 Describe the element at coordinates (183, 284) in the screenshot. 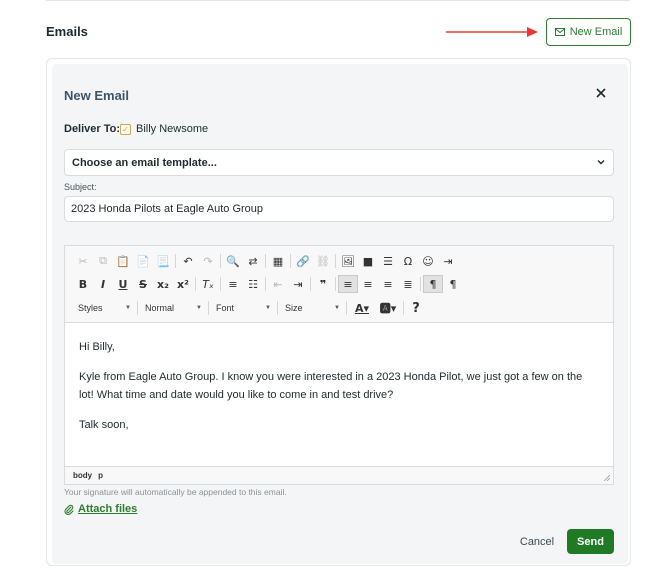

I see `superscript-icon: x²` at that location.